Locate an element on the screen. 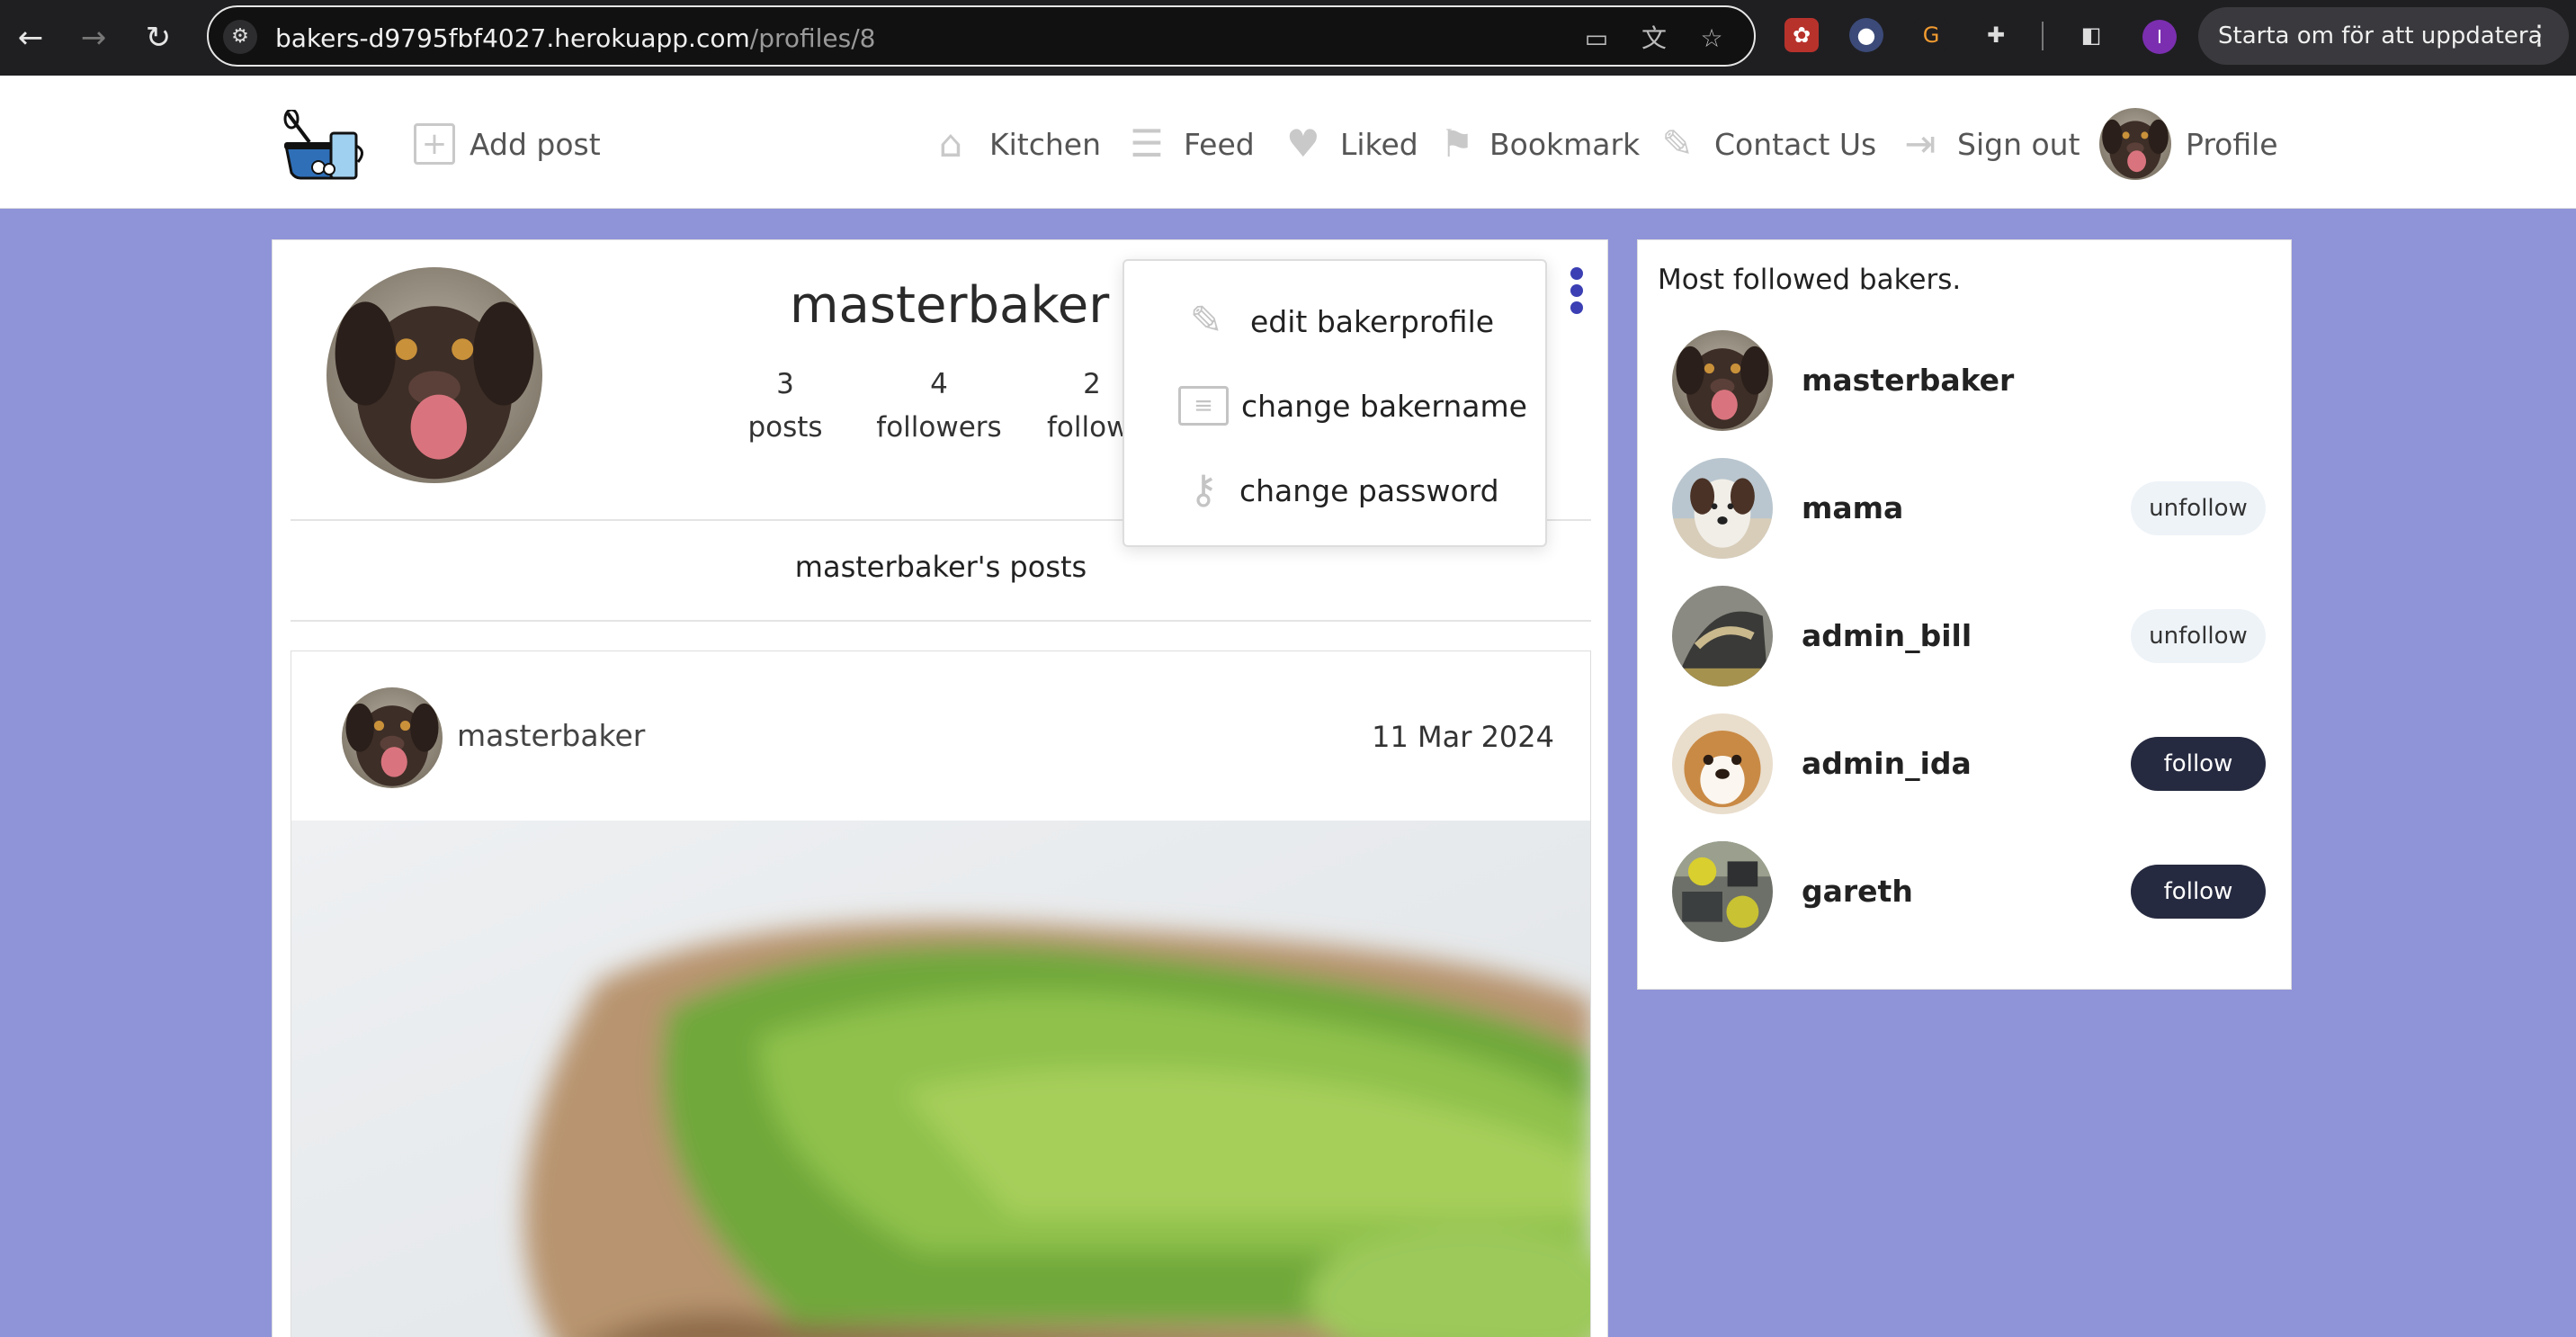 The width and height of the screenshot is (2576, 1337). back-icon: ← is located at coordinates (30, 38).